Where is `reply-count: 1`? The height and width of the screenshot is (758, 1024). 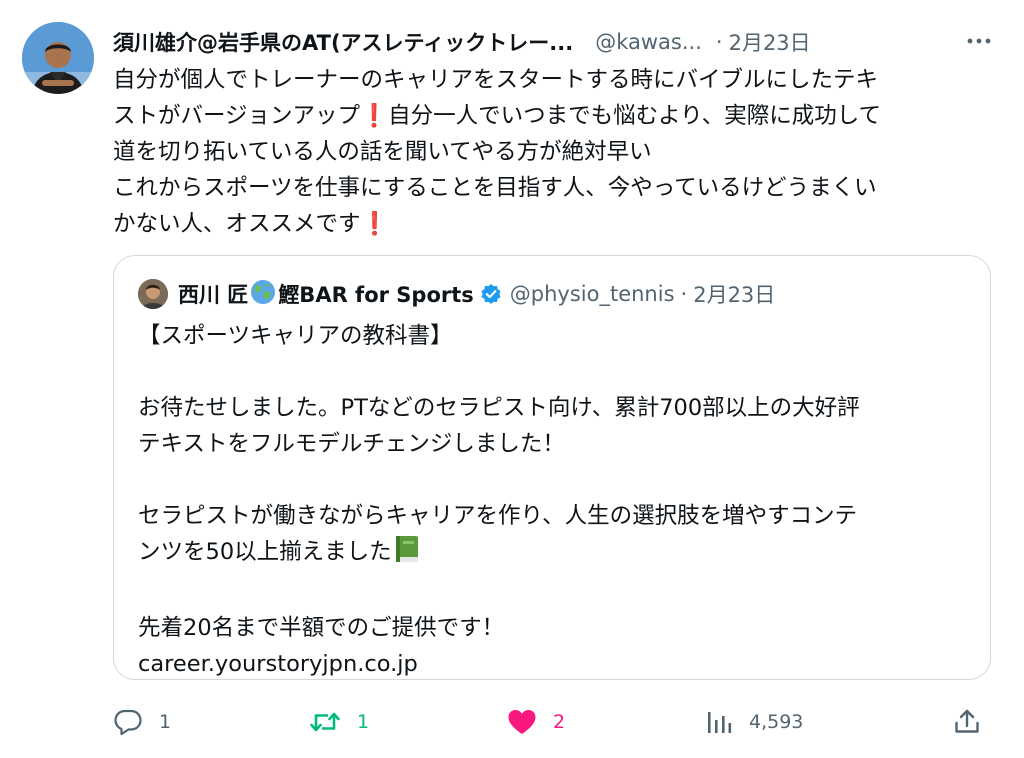
reply-count: 1 is located at coordinates (165, 722).